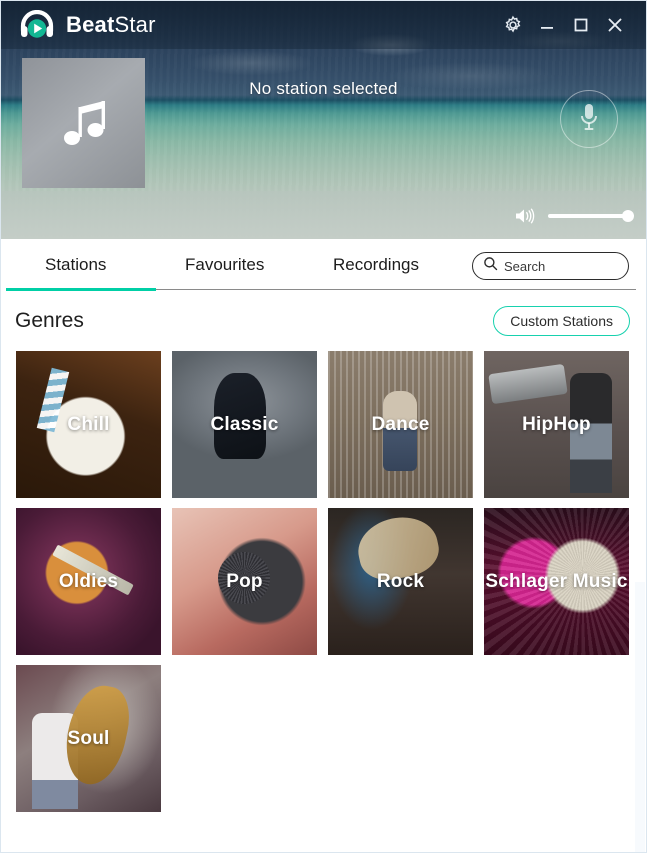 Image resolution: width=647 pixels, height=853 pixels. I want to click on genre-tile-hiphop: HipHop, so click(556, 424).